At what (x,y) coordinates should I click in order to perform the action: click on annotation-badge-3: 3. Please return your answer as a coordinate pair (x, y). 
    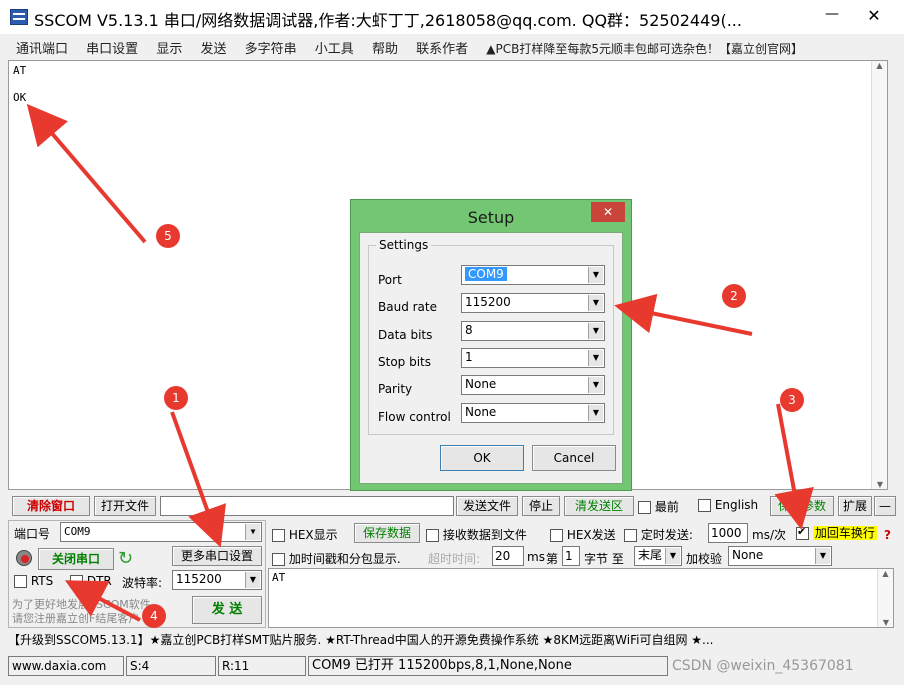
    Looking at the image, I should click on (792, 400).